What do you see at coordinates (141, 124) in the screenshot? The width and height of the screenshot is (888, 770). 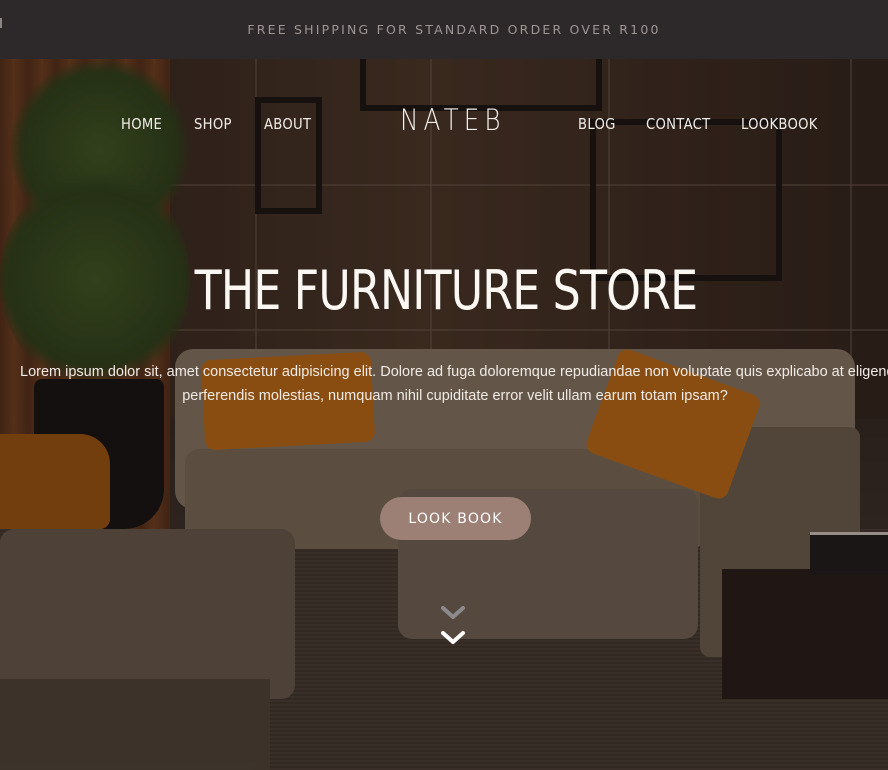 I see `nav-home: HOME` at bounding box center [141, 124].